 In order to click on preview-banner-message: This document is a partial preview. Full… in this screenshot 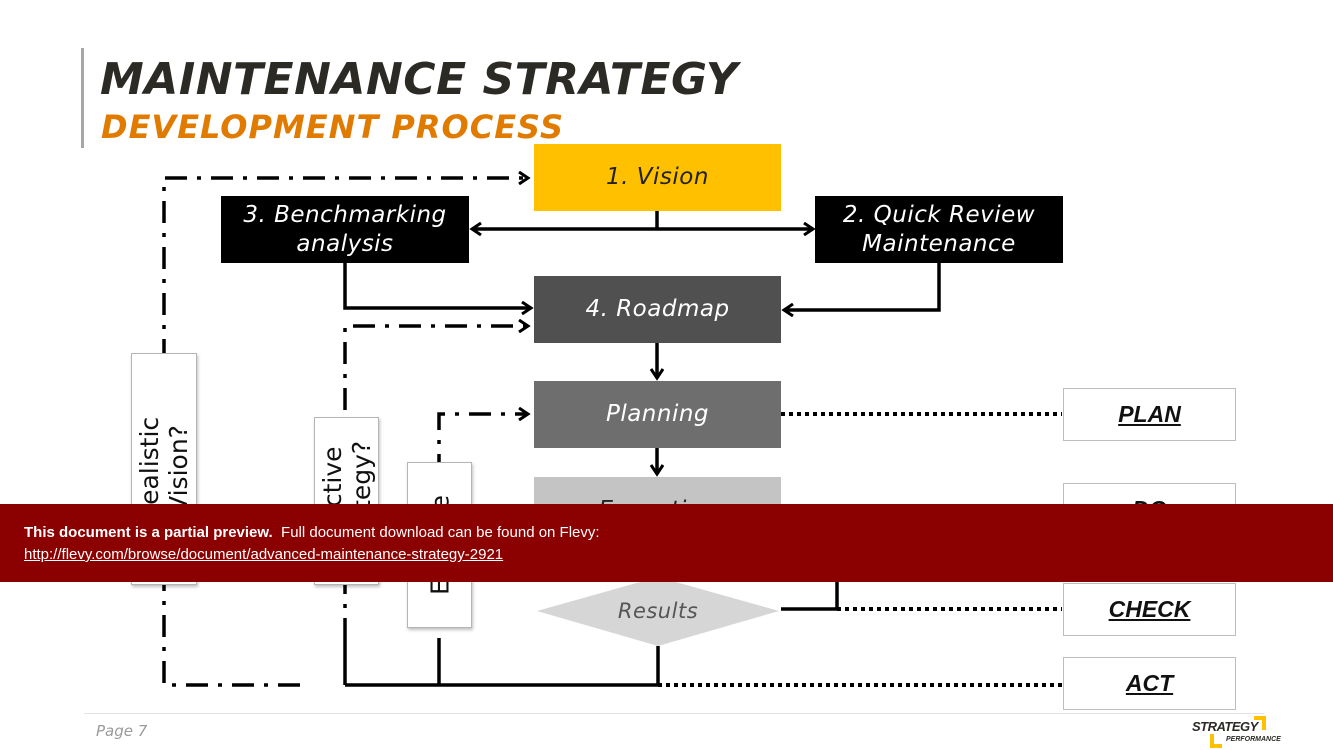, I will do `click(312, 532)`.